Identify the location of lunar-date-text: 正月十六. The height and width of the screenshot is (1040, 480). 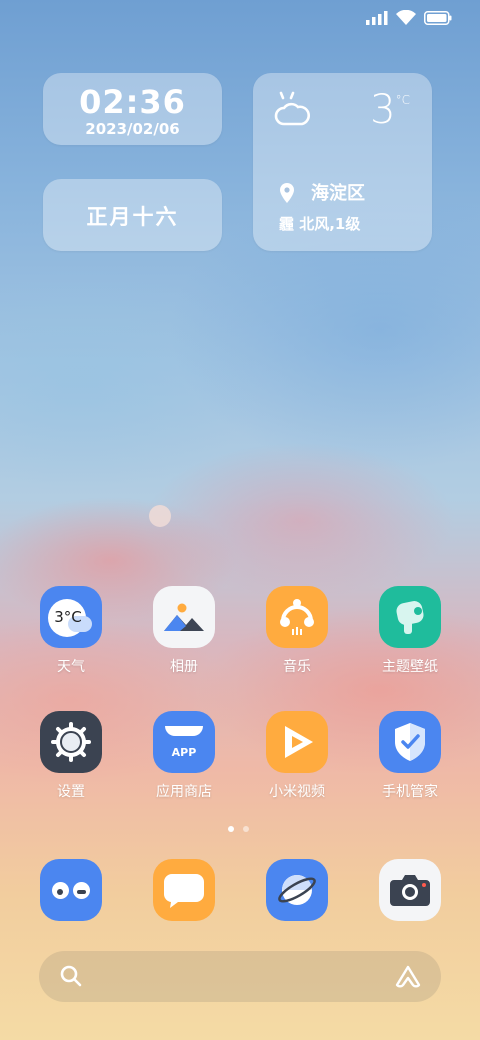
(132, 217).